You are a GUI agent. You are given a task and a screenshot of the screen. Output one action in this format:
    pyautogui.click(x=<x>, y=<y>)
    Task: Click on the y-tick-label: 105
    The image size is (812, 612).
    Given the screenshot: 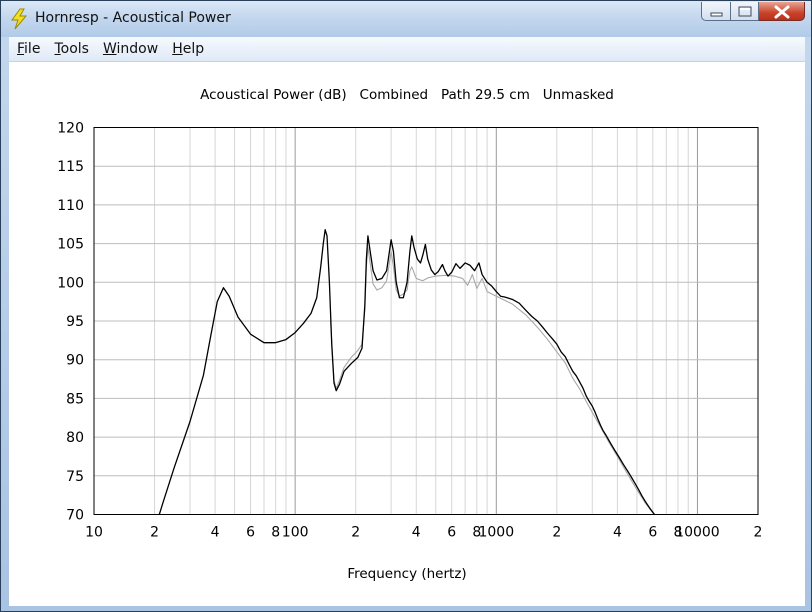 What is the action you would take?
    pyautogui.click(x=70, y=245)
    